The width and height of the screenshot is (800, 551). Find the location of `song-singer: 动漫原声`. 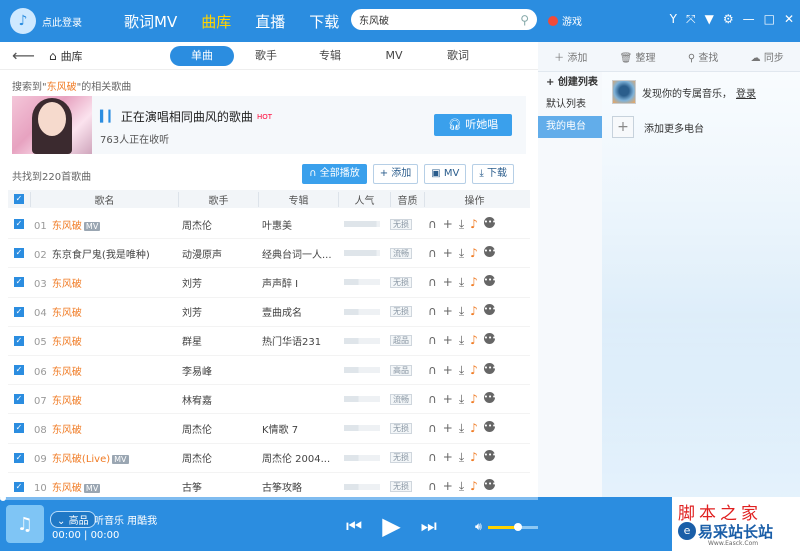

song-singer: 动漫原声 is located at coordinates (218, 253).